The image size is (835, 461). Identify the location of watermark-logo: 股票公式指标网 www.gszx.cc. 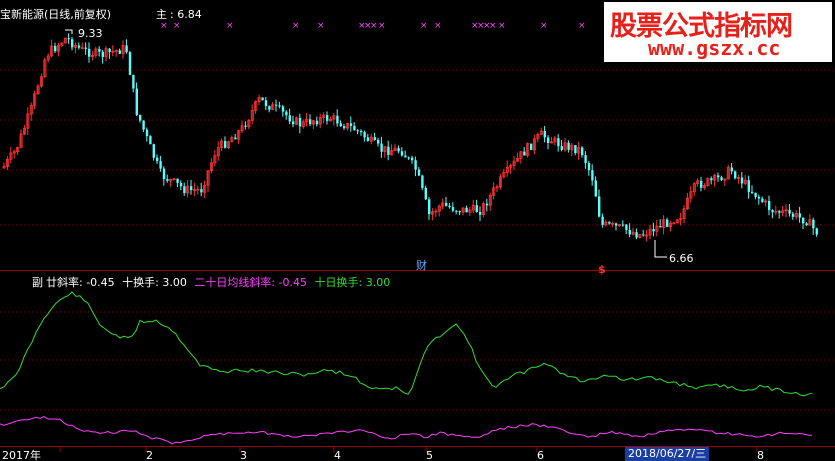
(718, 32).